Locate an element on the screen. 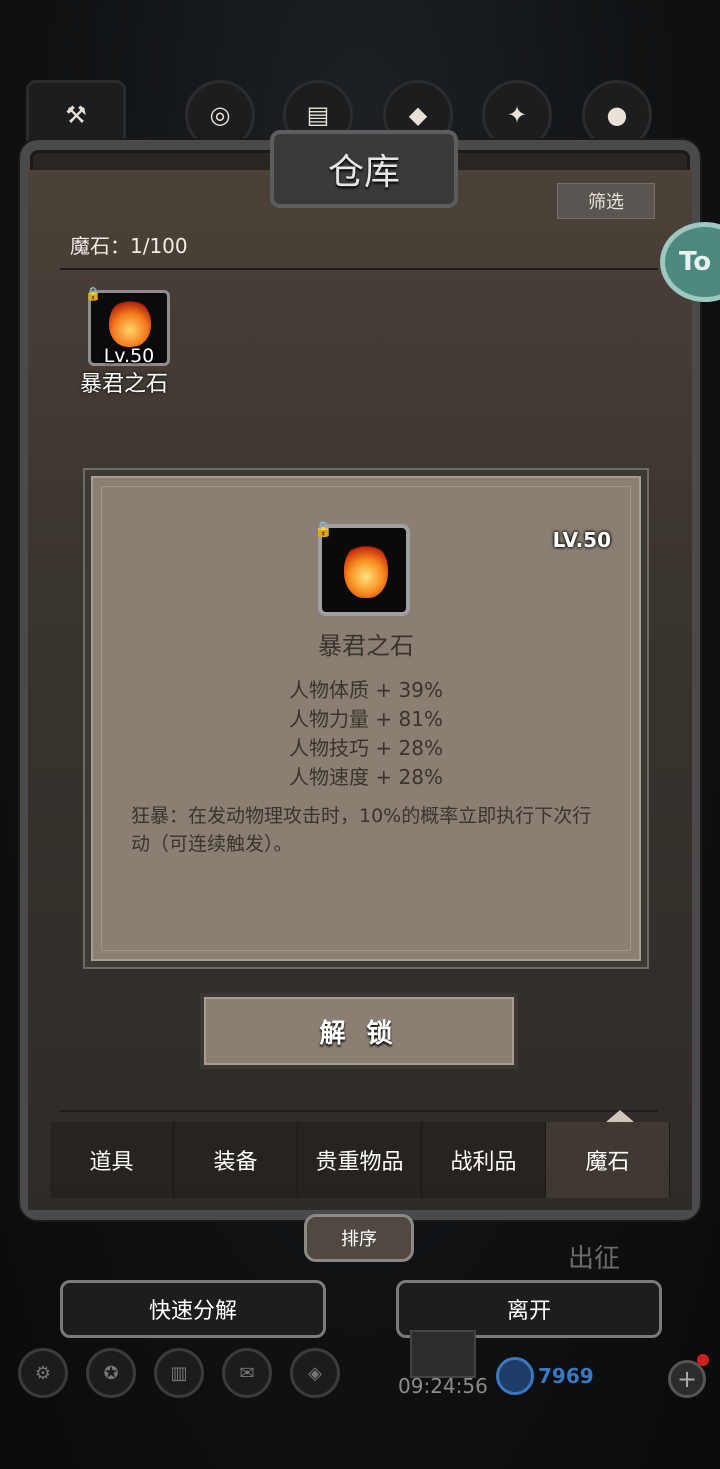 The width and height of the screenshot is (720, 1469). item-slot: 🔒 Lv.50 is located at coordinates (127, 327).